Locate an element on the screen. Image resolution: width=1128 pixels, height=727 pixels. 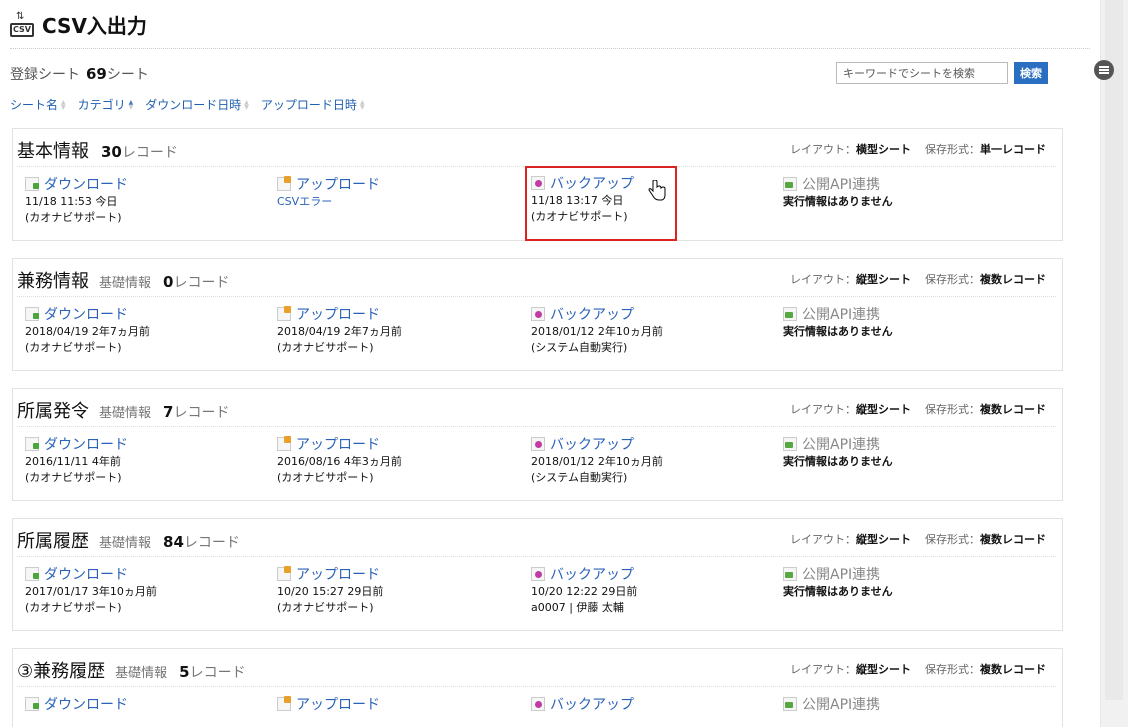
search-button: 検索 is located at coordinates (1031, 73).